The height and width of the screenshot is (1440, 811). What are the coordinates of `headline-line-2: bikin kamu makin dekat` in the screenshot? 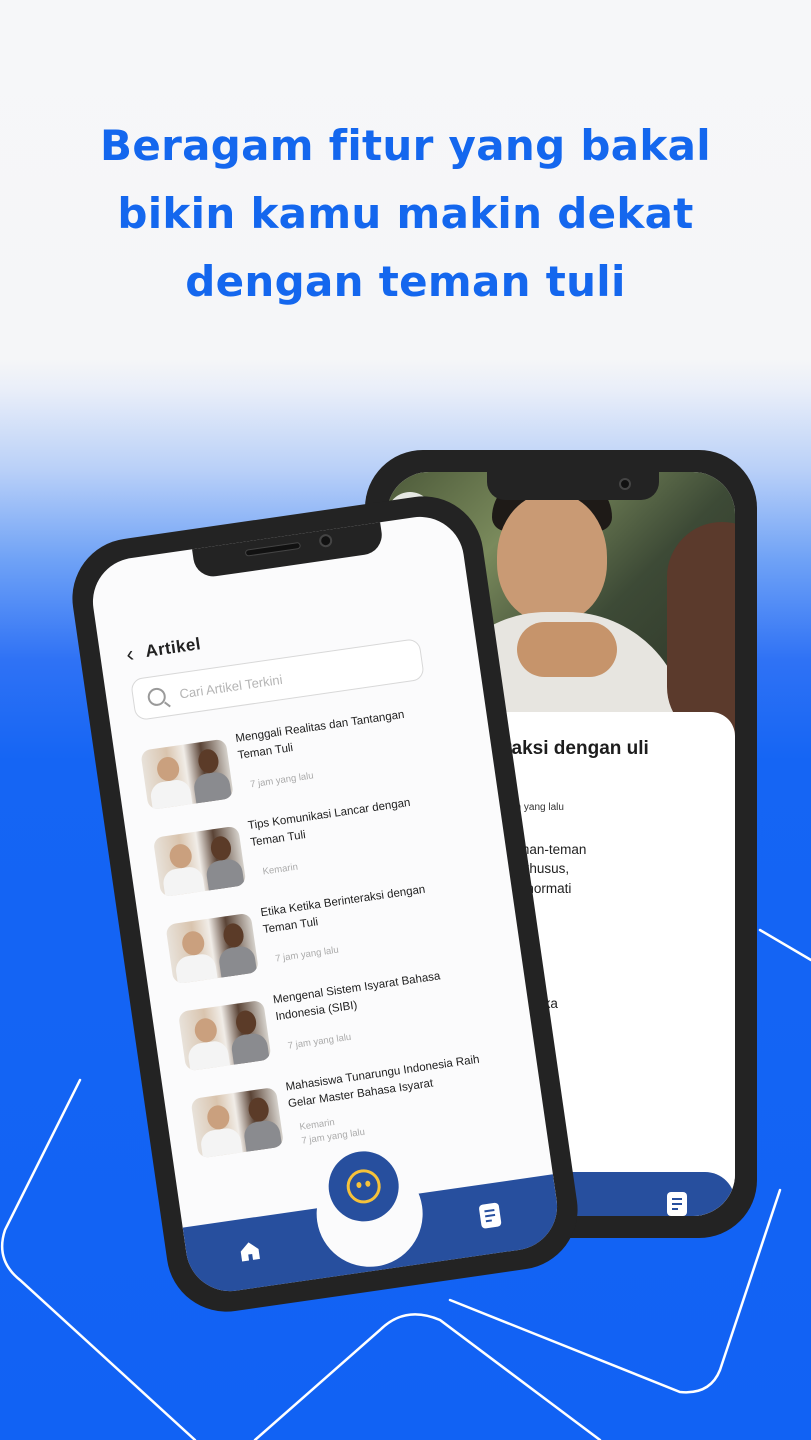 It's located at (405, 213).